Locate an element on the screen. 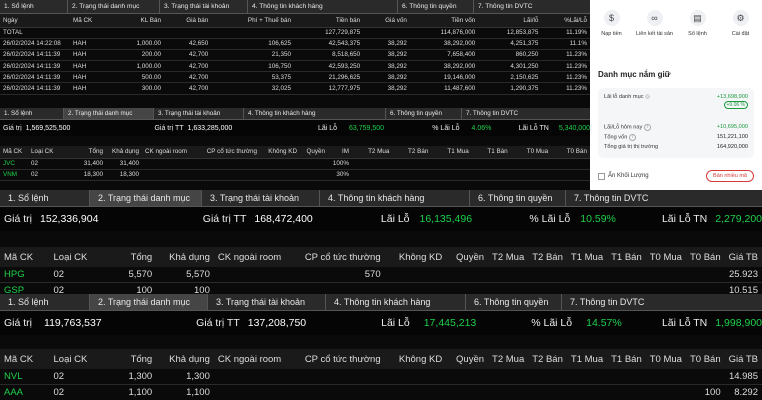 The image size is (762, 400). cell: 1,100 is located at coordinates (128, 392).